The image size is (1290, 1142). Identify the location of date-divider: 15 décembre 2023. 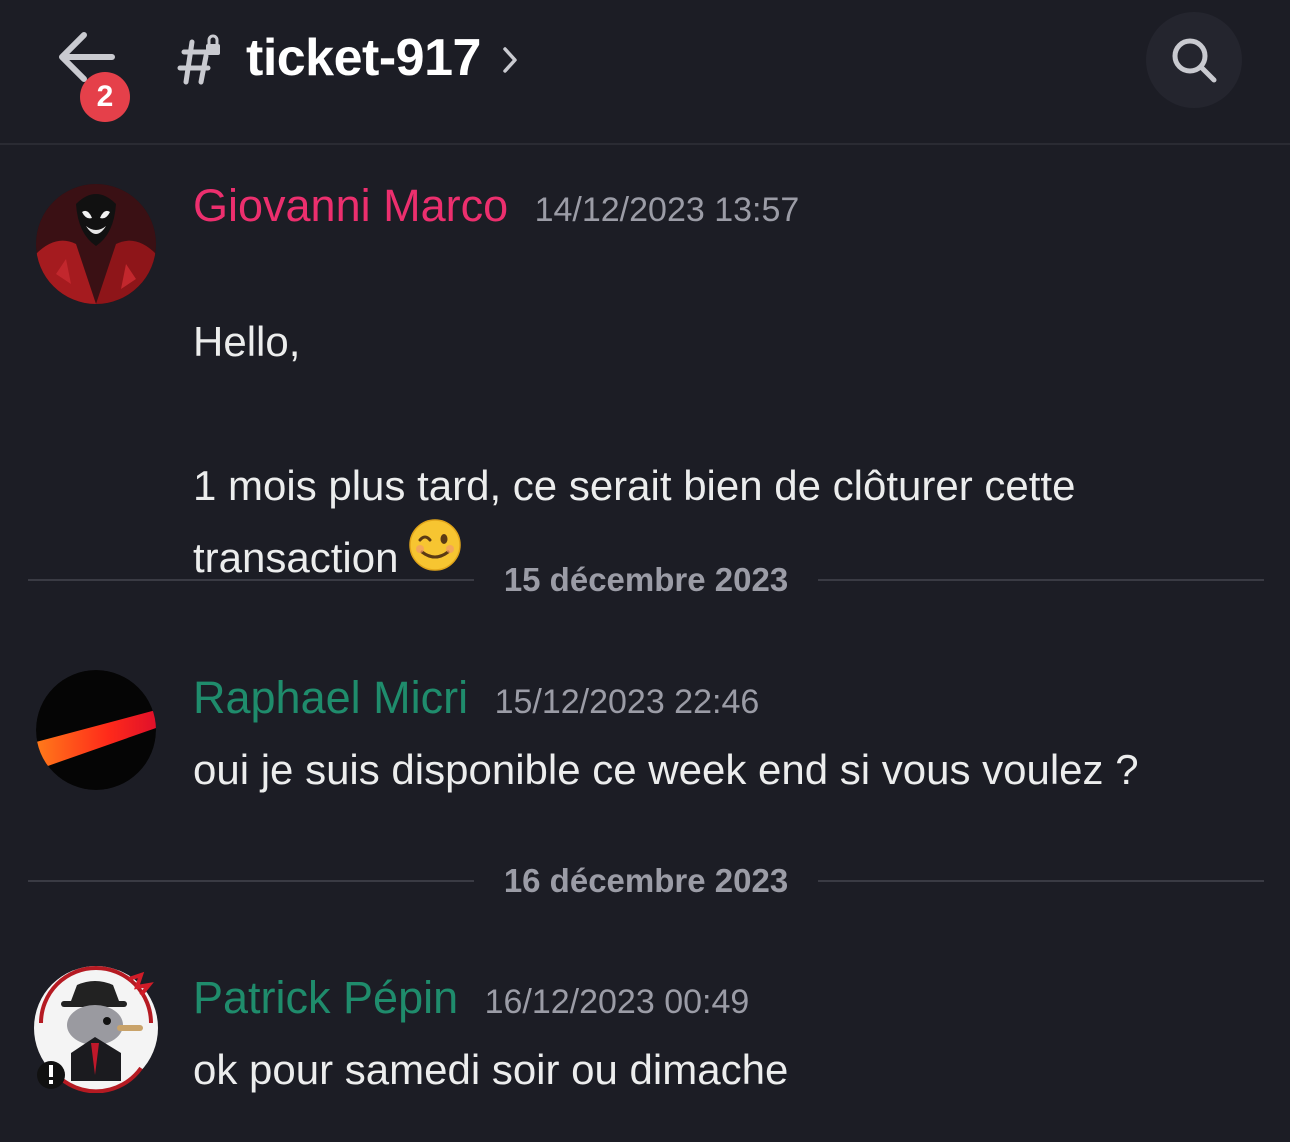
(646, 580).